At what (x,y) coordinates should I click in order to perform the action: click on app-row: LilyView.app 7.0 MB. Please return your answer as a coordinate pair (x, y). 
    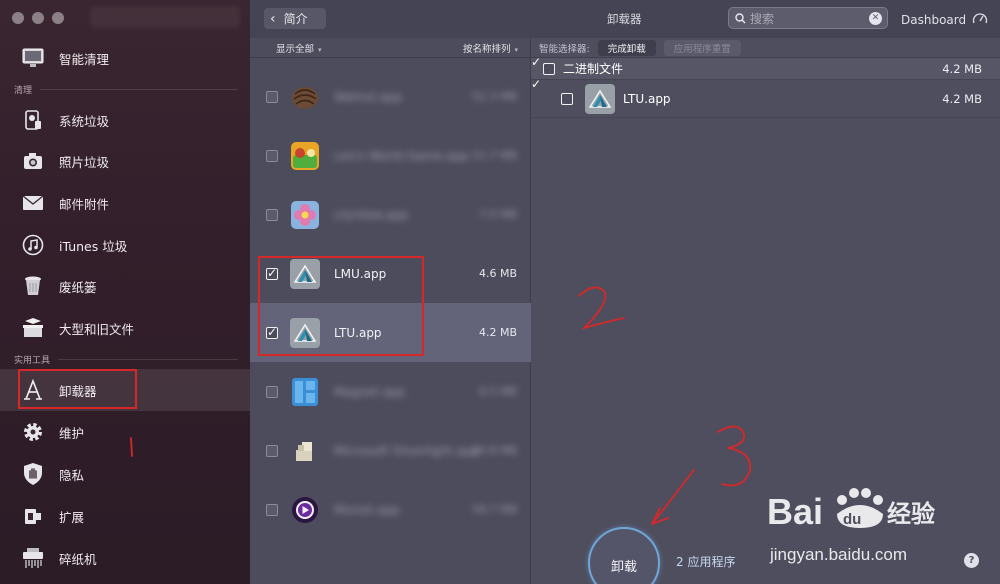
    Looking at the image, I should click on (390, 214).